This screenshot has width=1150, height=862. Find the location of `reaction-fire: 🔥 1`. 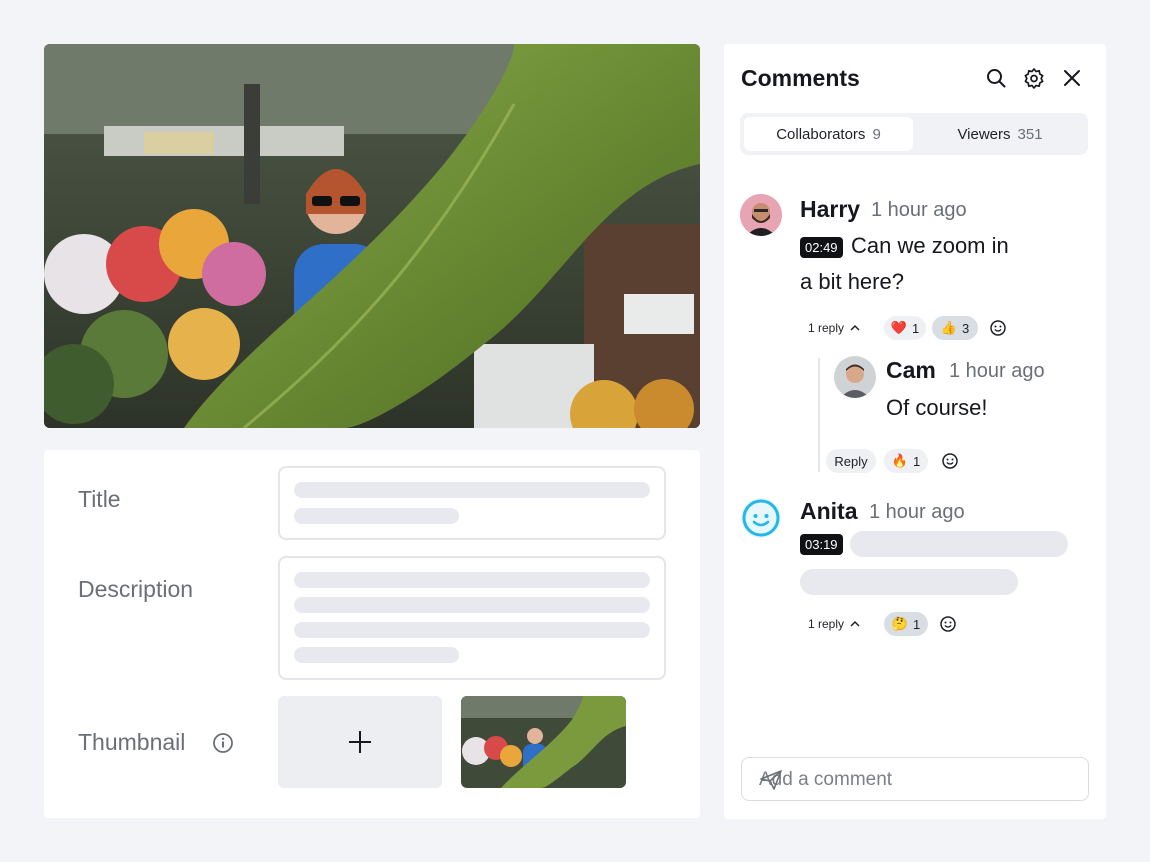

reaction-fire: 🔥 1 is located at coordinates (906, 461).